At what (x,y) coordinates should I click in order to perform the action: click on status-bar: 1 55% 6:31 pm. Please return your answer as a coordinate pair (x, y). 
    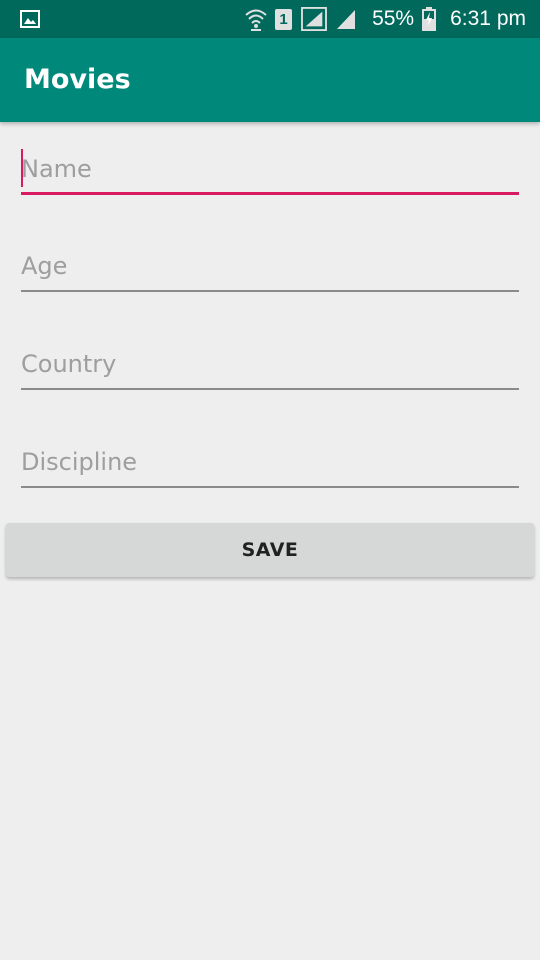
    Looking at the image, I should click on (270, 19).